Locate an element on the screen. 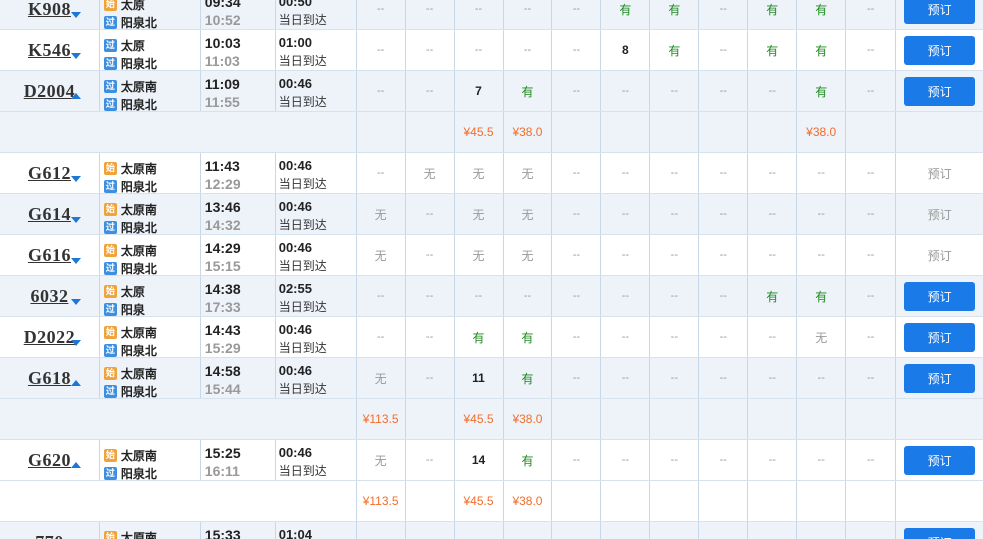  train-number-link: D2004 is located at coordinates (50, 91).